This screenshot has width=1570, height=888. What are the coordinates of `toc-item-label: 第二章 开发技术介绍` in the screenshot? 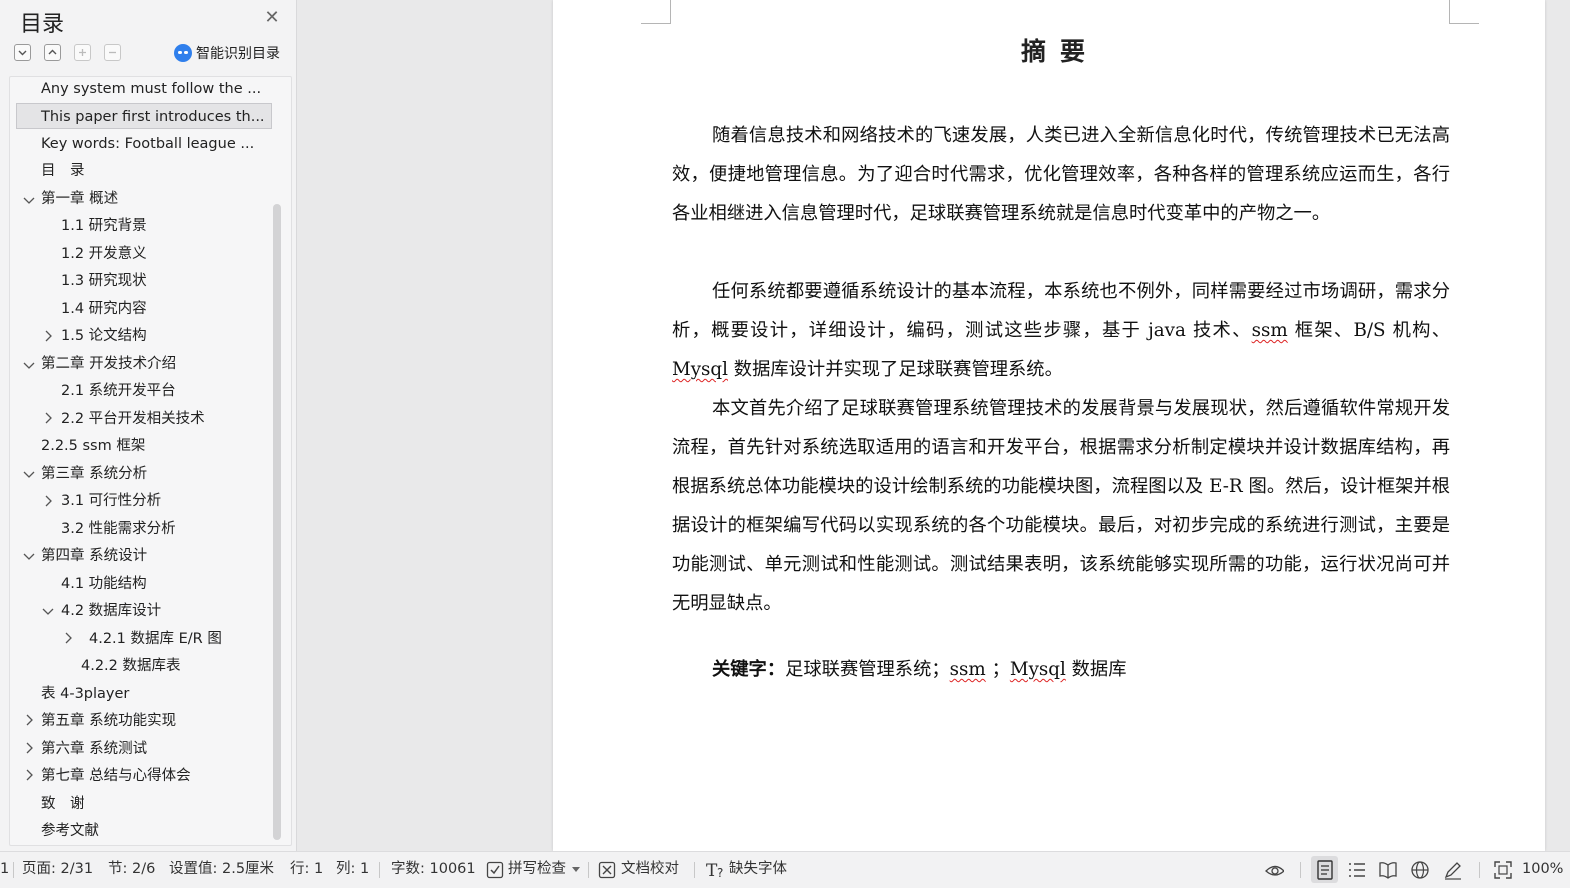 It's located at (109, 364).